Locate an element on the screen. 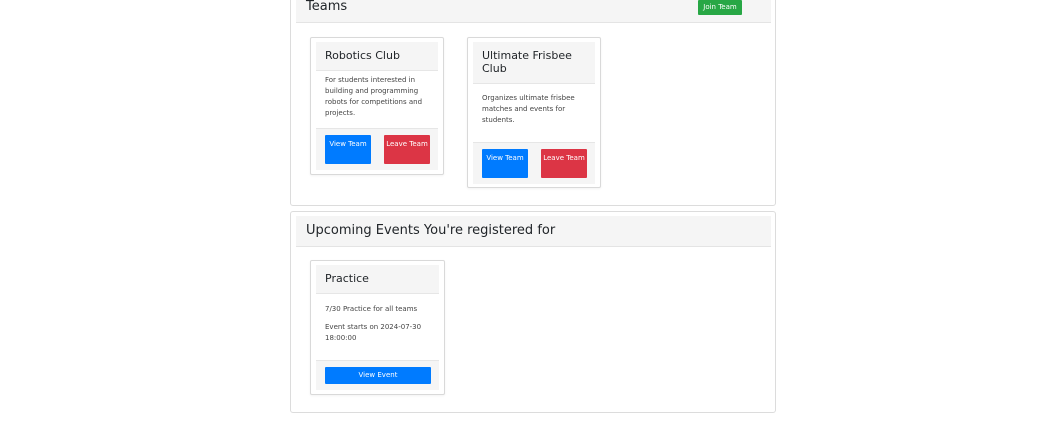 Image resolution: width=1052 pixels, height=435 pixels. event-card-footer: View Event is located at coordinates (377, 375).